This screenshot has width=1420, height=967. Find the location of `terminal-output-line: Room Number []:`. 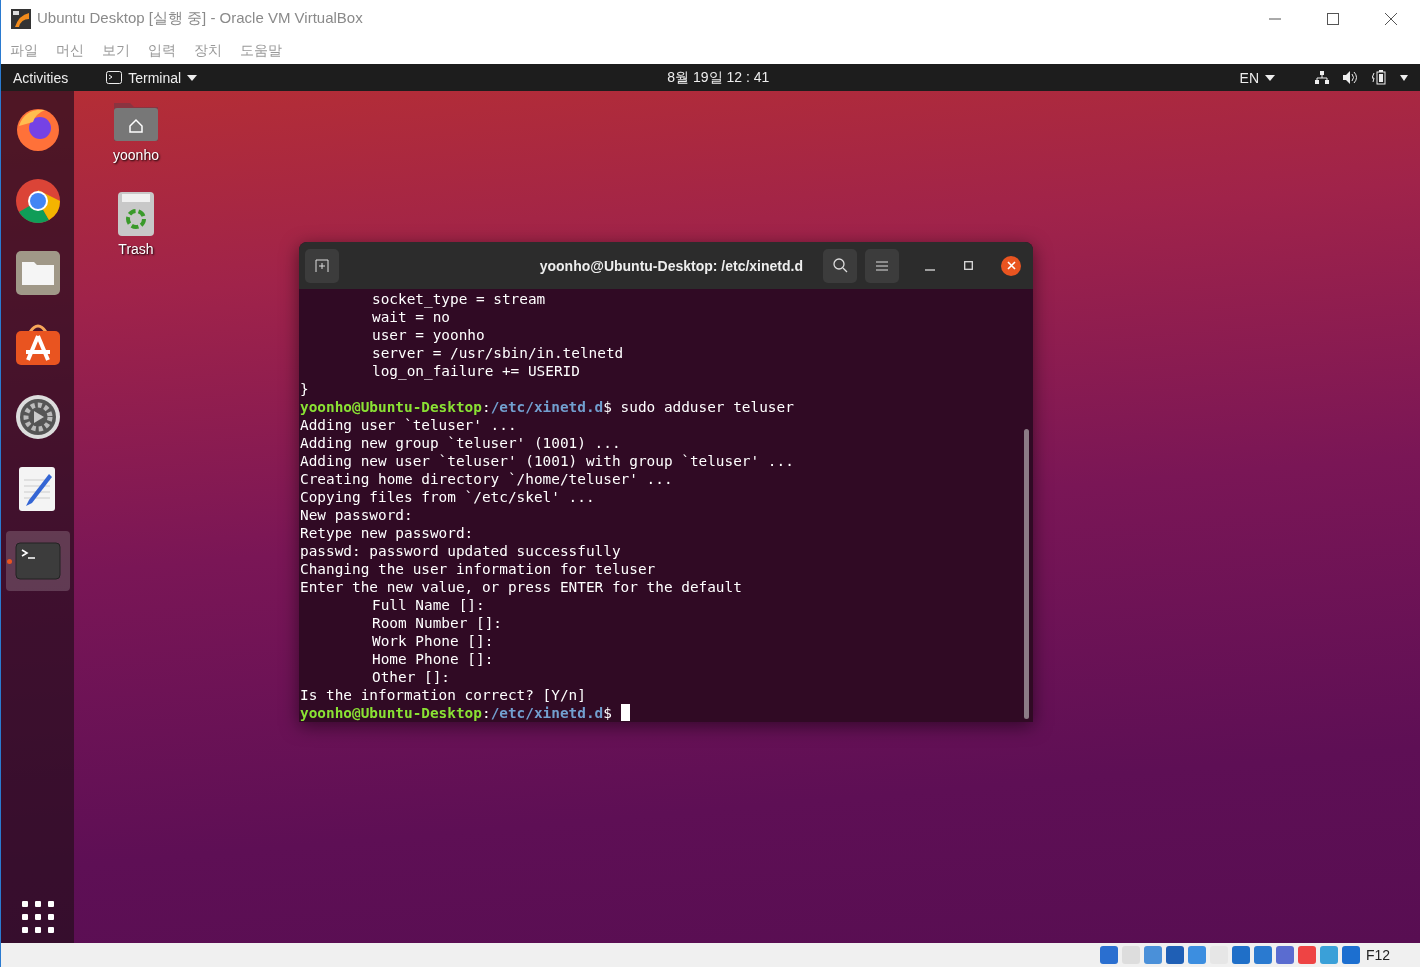

terminal-output-line: Room Number []: is located at coordinates (437, 623).